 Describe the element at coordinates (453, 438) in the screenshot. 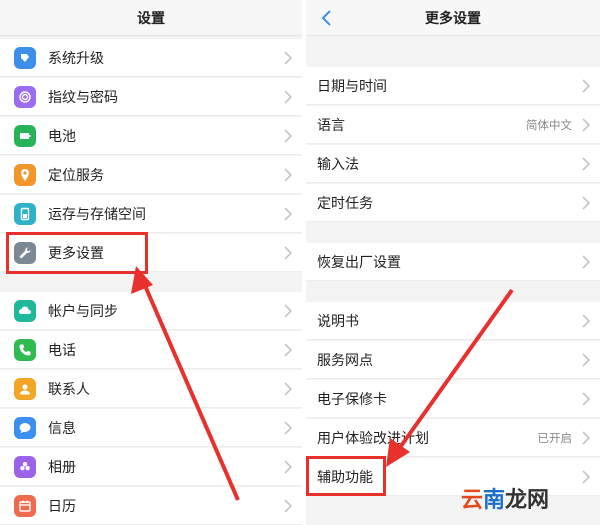

I see `setting-user-experience-program: 用户体验改进计划 已开启` at that location.